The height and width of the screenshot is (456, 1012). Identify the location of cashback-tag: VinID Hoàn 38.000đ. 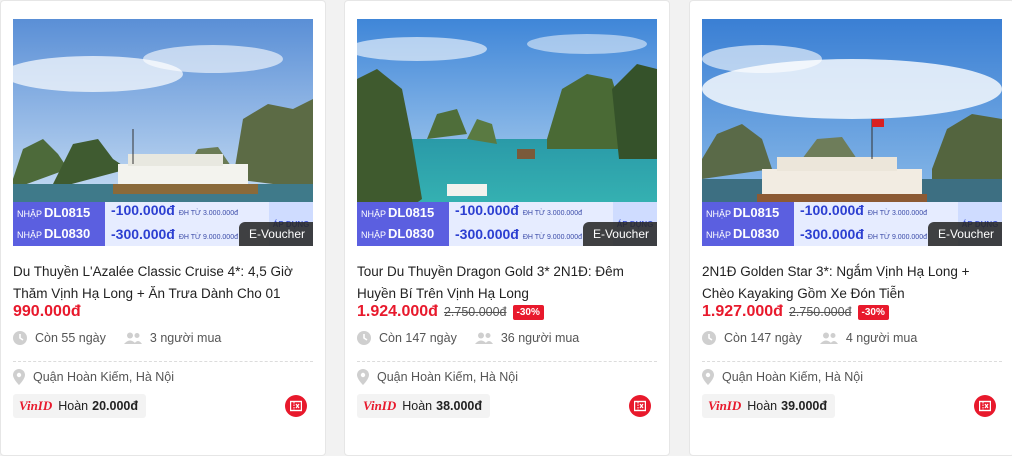
(424, 406).